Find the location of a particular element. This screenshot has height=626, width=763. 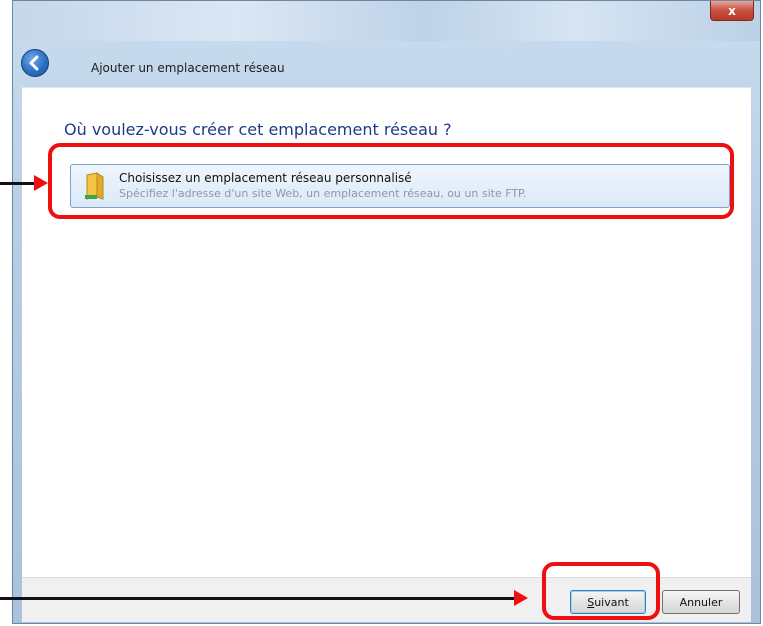

cancel-button: Annuler is located at coordinates (701, 602).